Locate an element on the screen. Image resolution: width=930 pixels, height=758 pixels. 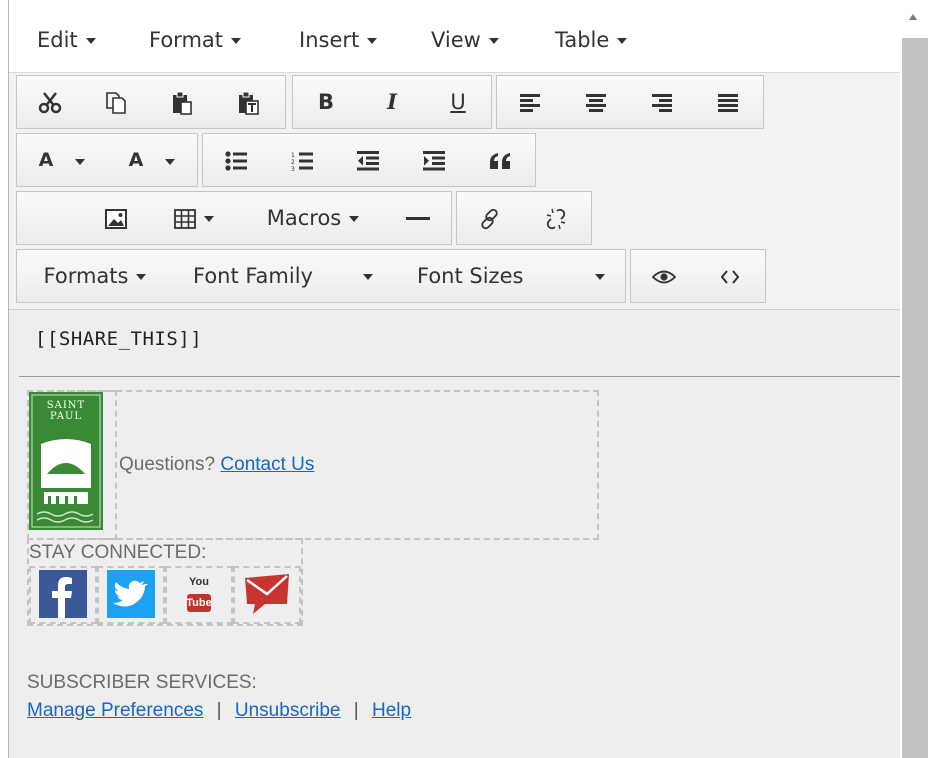
list-group: 123 is located at coordinates (369, 160).